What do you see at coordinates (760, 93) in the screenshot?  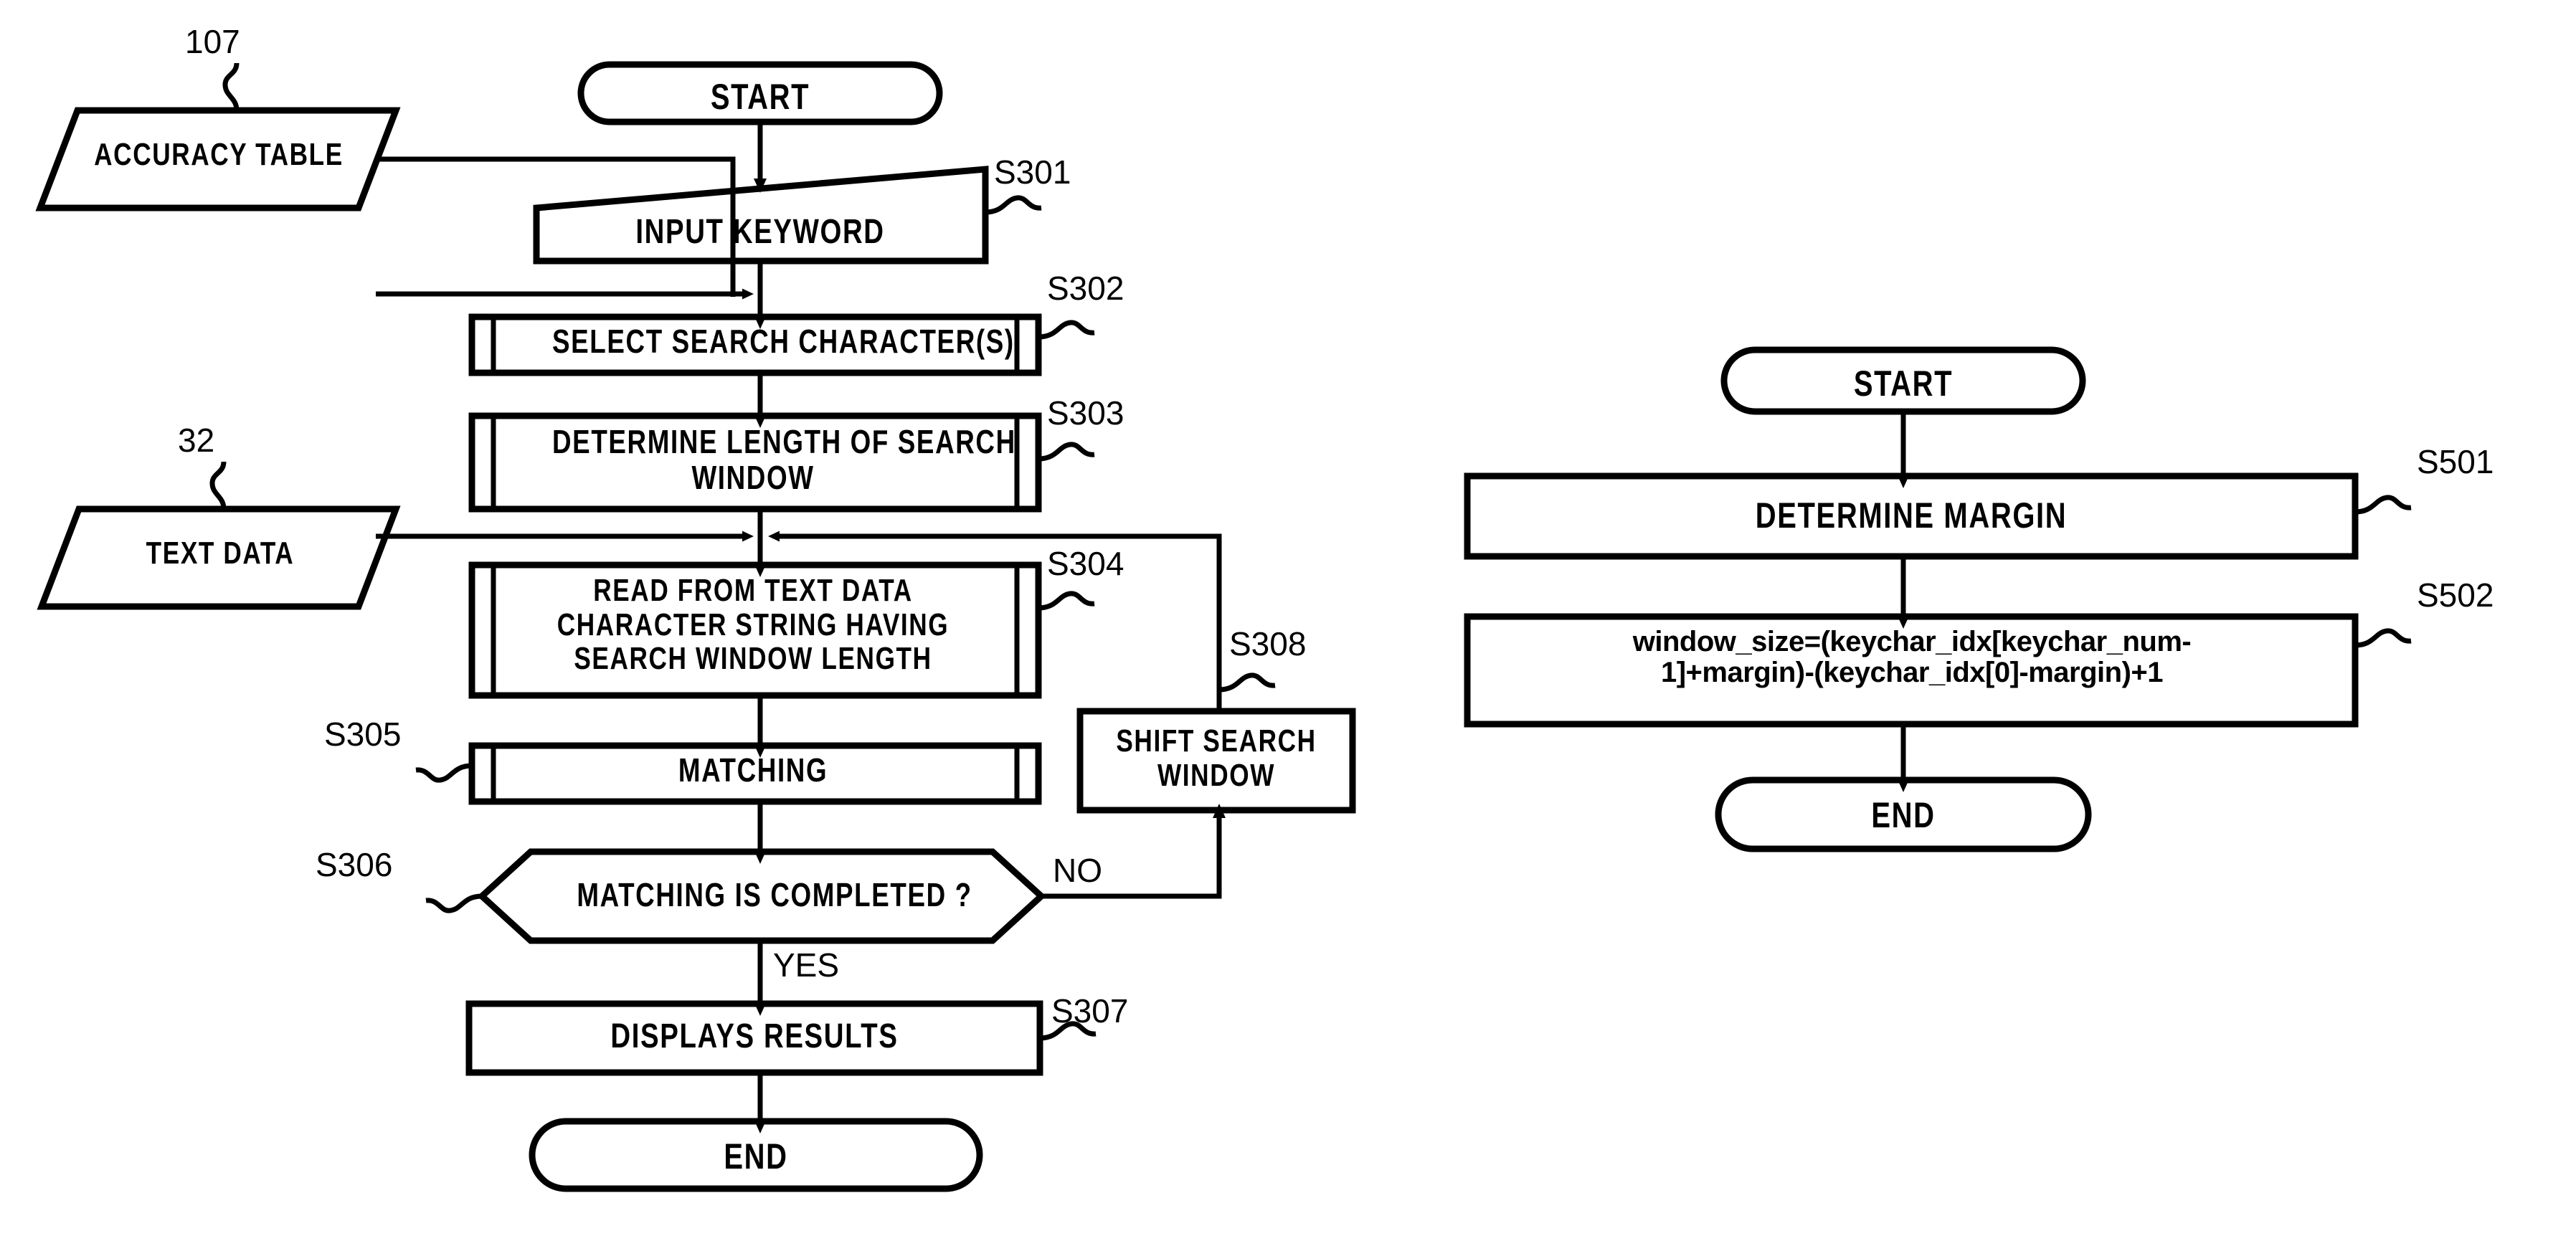 I see `left-start-shape` at bounding box center [760, 93].